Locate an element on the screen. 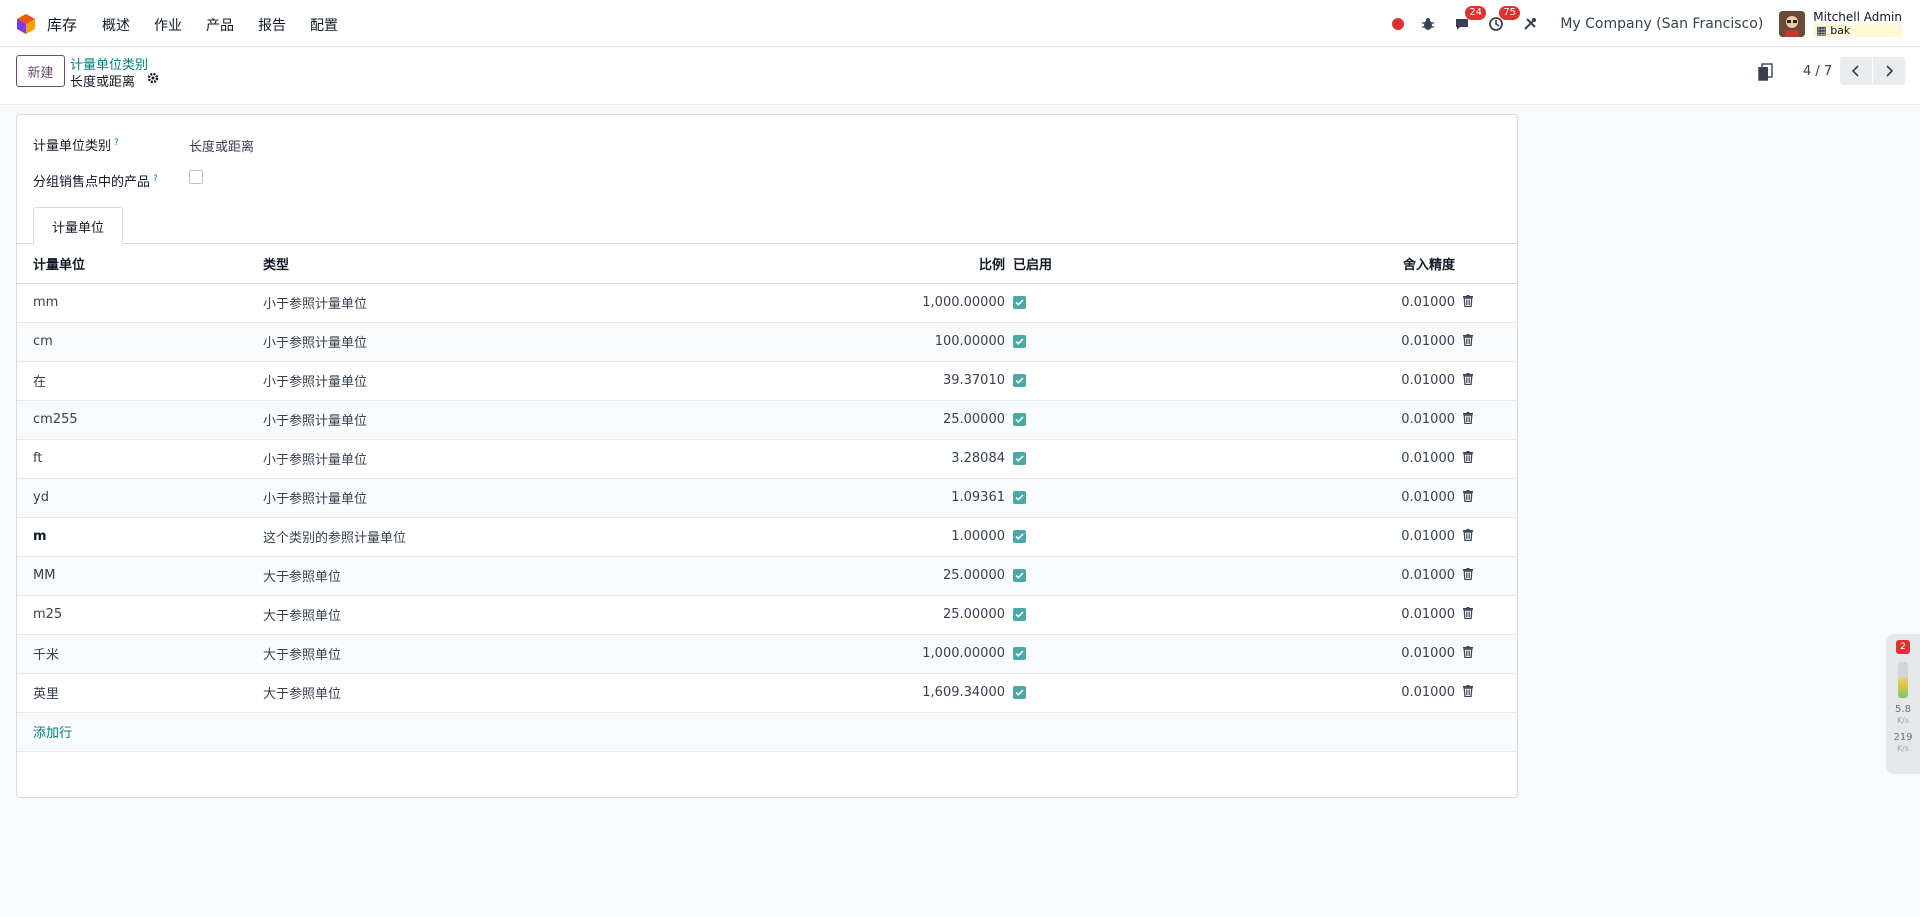 The width and height of the screenshot is (1920, 917). user-avatar is located at coordinates (1792, 23).